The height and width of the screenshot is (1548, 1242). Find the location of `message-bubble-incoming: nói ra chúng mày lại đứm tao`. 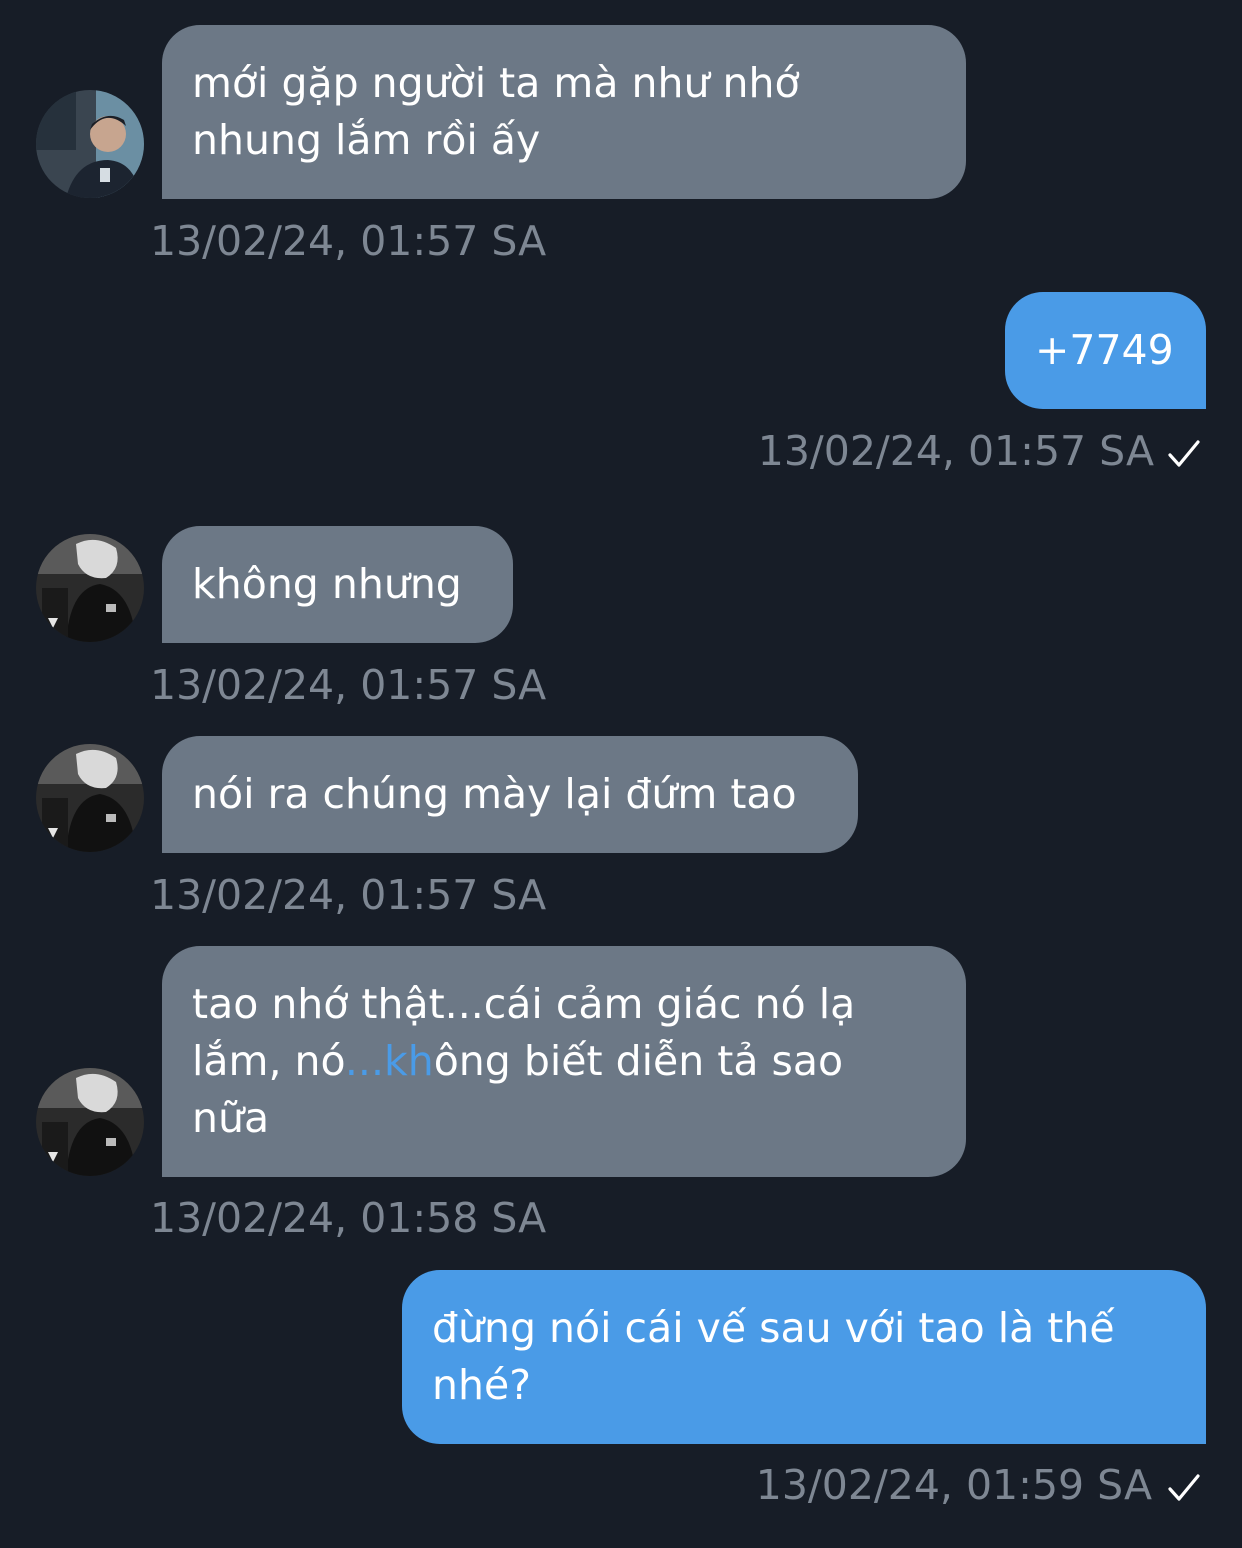

message-bubble-incoming: nói ra chúng mày lại đứm tao is located at coordinates (510, 794).